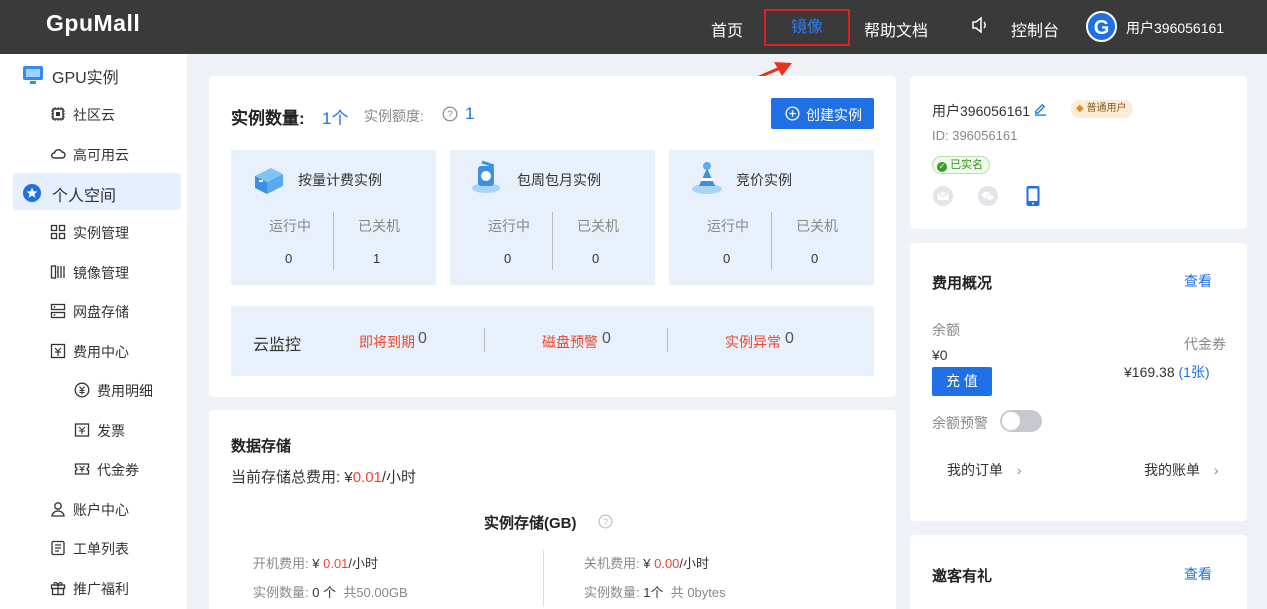 The height and width of the screenshot is (609, 1267). I want to click on sidebar-item-community-cloud: 社区云, so click(93, 113).